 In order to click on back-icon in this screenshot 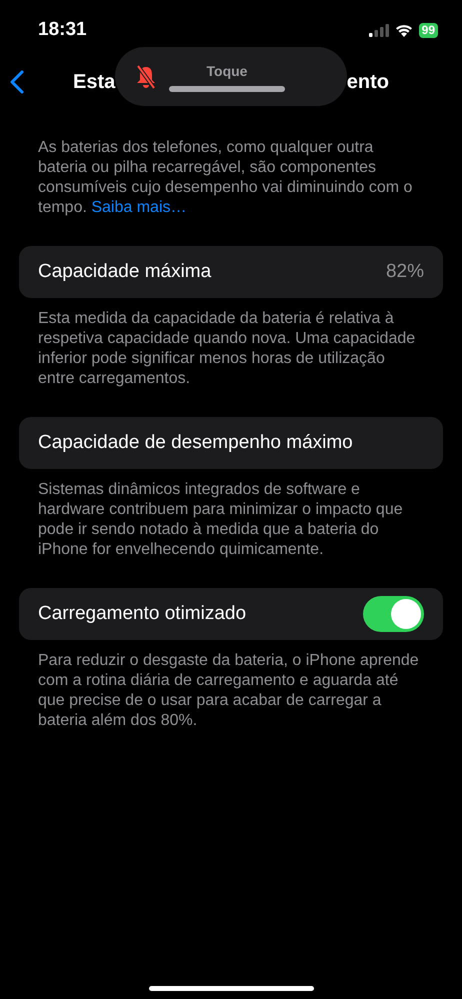, I will do `click(17, 82)`.